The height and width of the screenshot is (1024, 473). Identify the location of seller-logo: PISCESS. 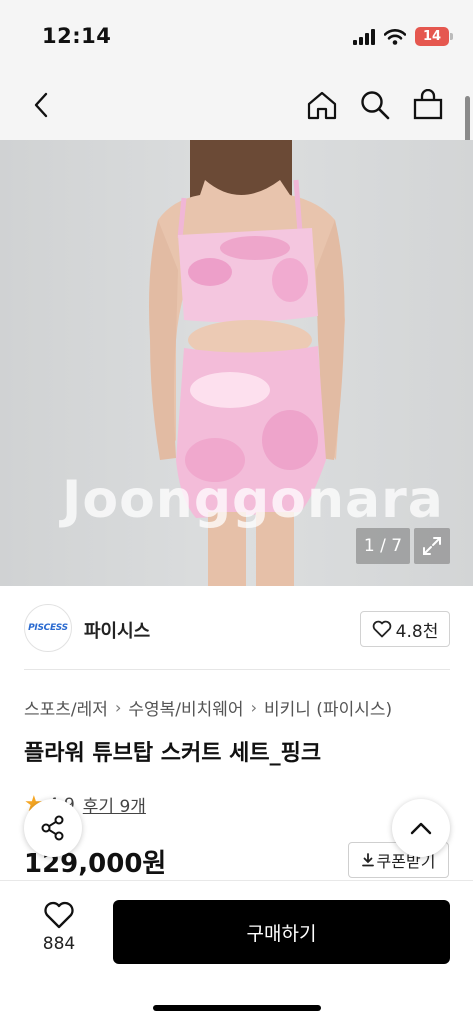
(48, 628).